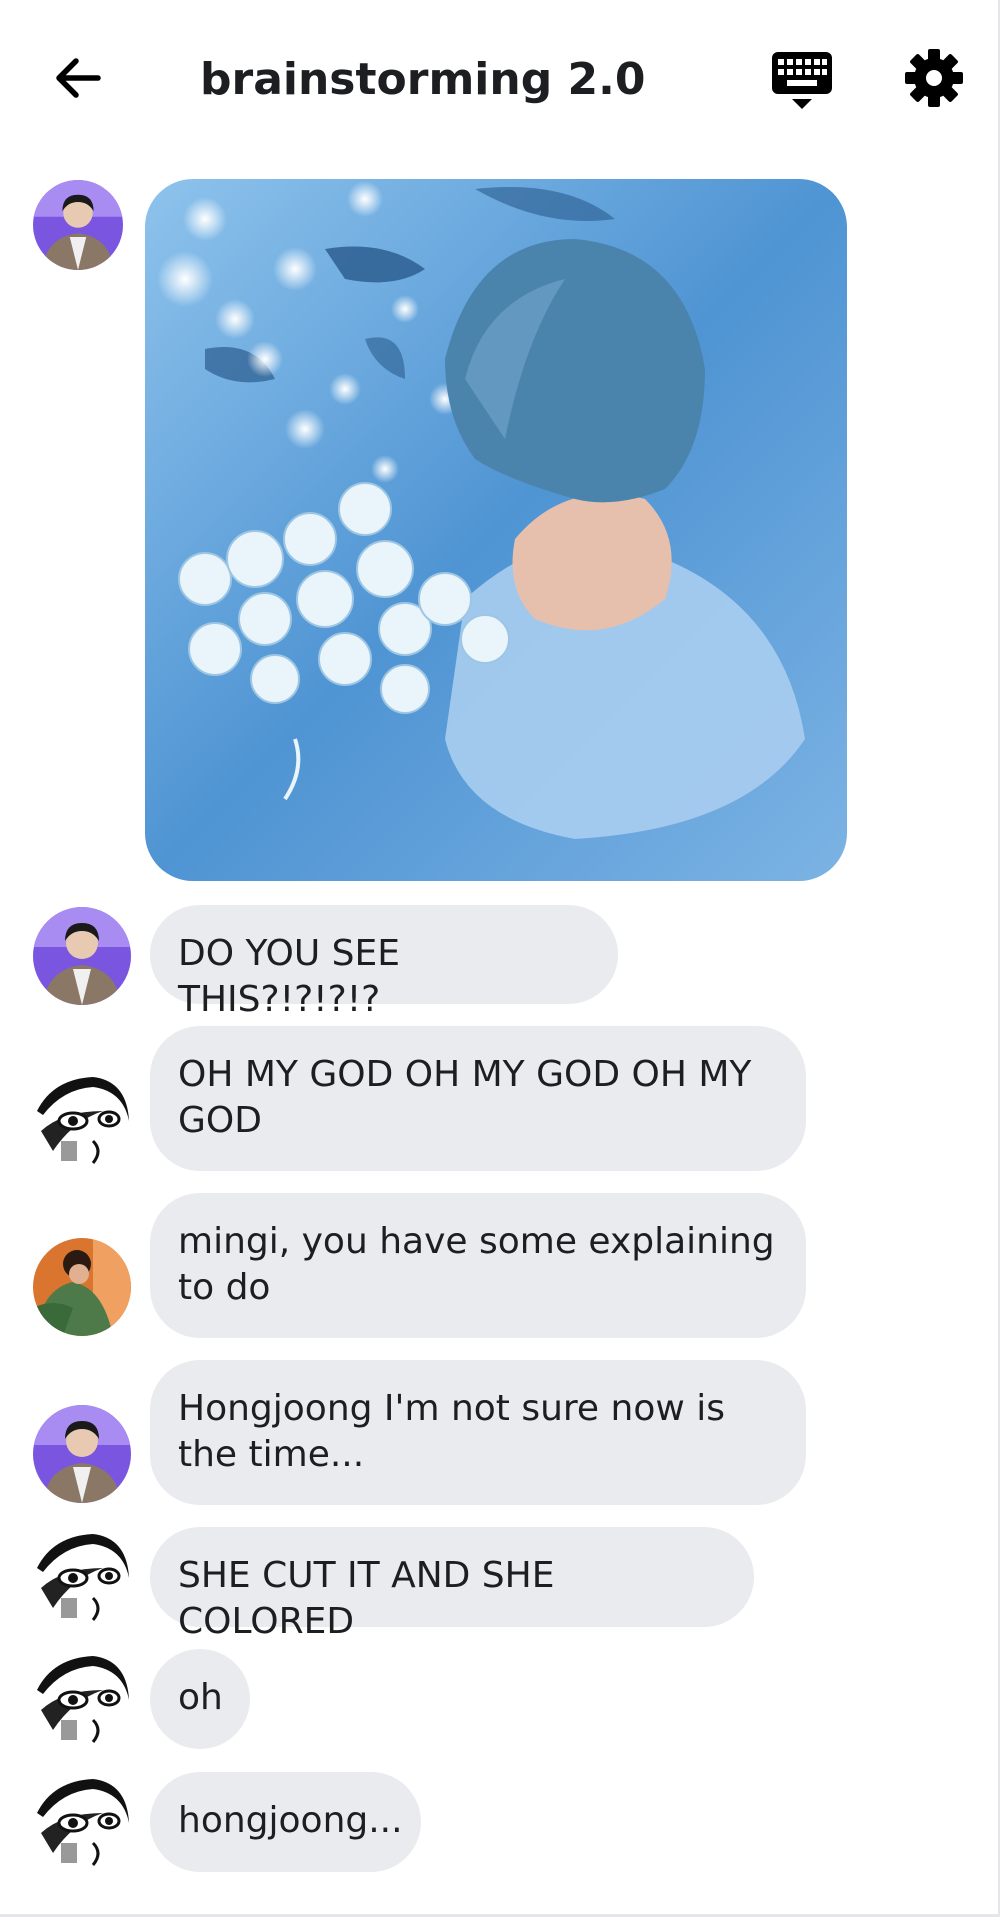 The height and width of the screenshot is (1920, 1002). Describe the element at coordinates (423, 79) in the screenshot. I see `chat-title: brainstorming 2.0` at that location.